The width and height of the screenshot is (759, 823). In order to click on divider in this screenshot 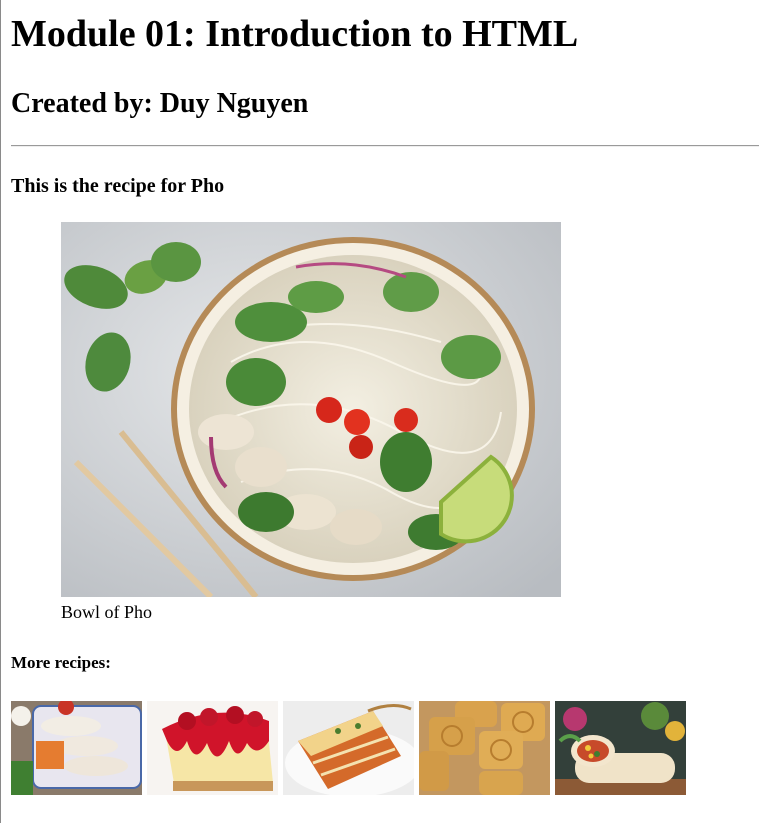, I will do `click(385, 146)`.